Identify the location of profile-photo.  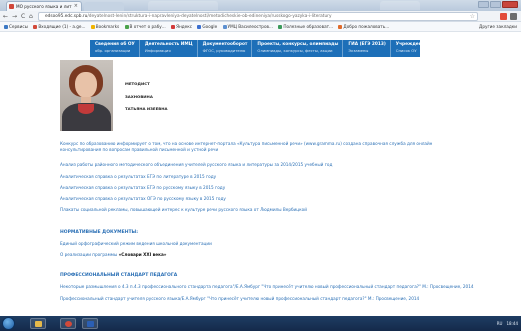
(86, 95).